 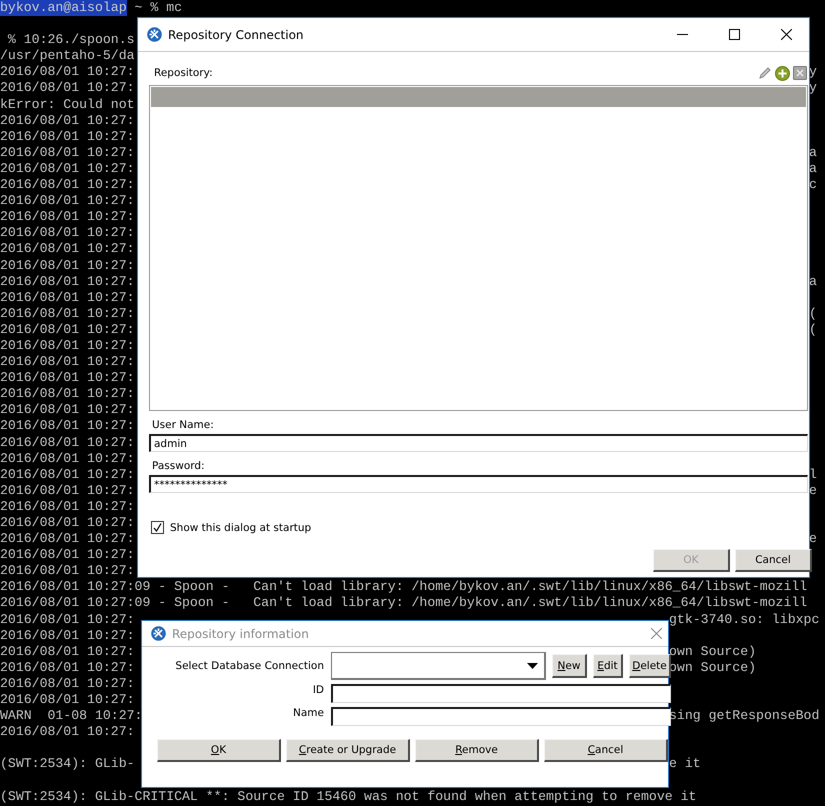 What do you see at coordinates (650, 666) in the screenshot?
I see `dialog-button: Delete` at bounding box center [650, 666].